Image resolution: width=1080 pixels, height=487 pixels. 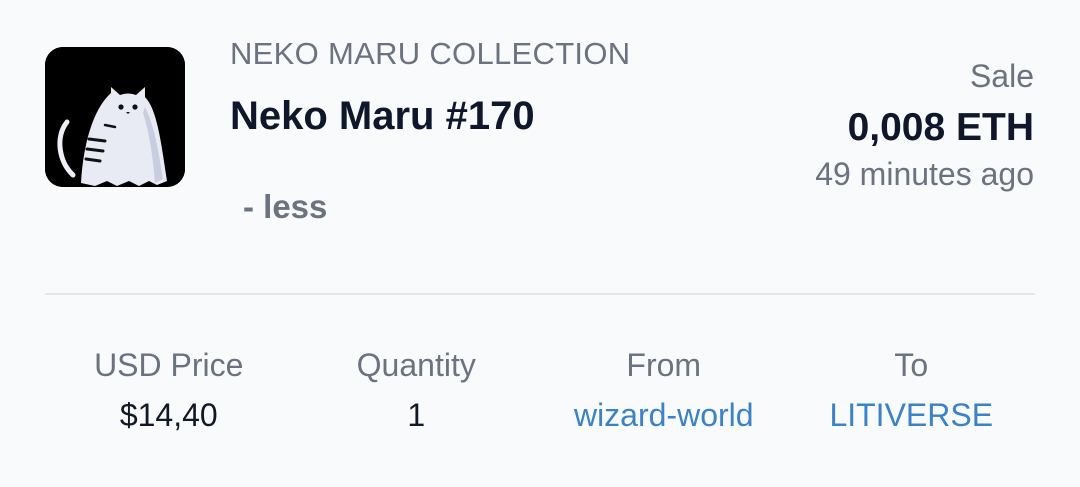 I want to click on to-column: To LITIVERSE, so click(x=912, y=392).